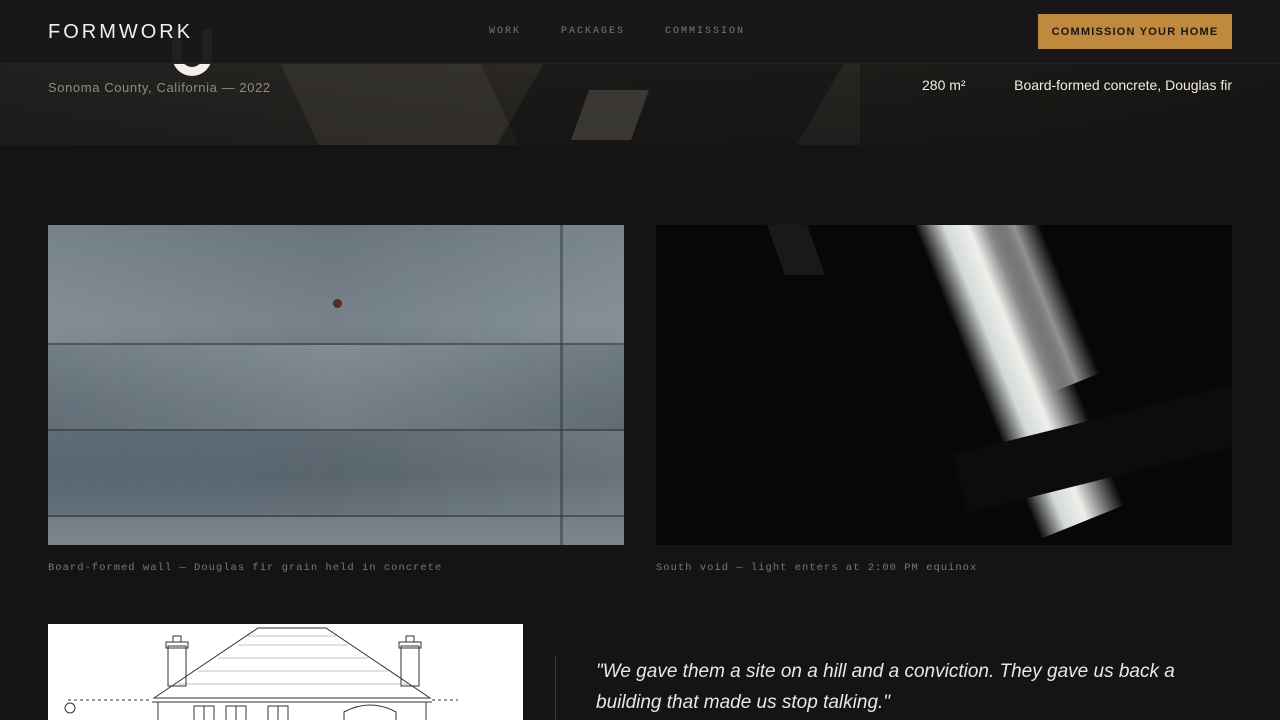 This screenshot has width=1280, height=720. I want to click on house-elevation-svg, so click(261, 673).